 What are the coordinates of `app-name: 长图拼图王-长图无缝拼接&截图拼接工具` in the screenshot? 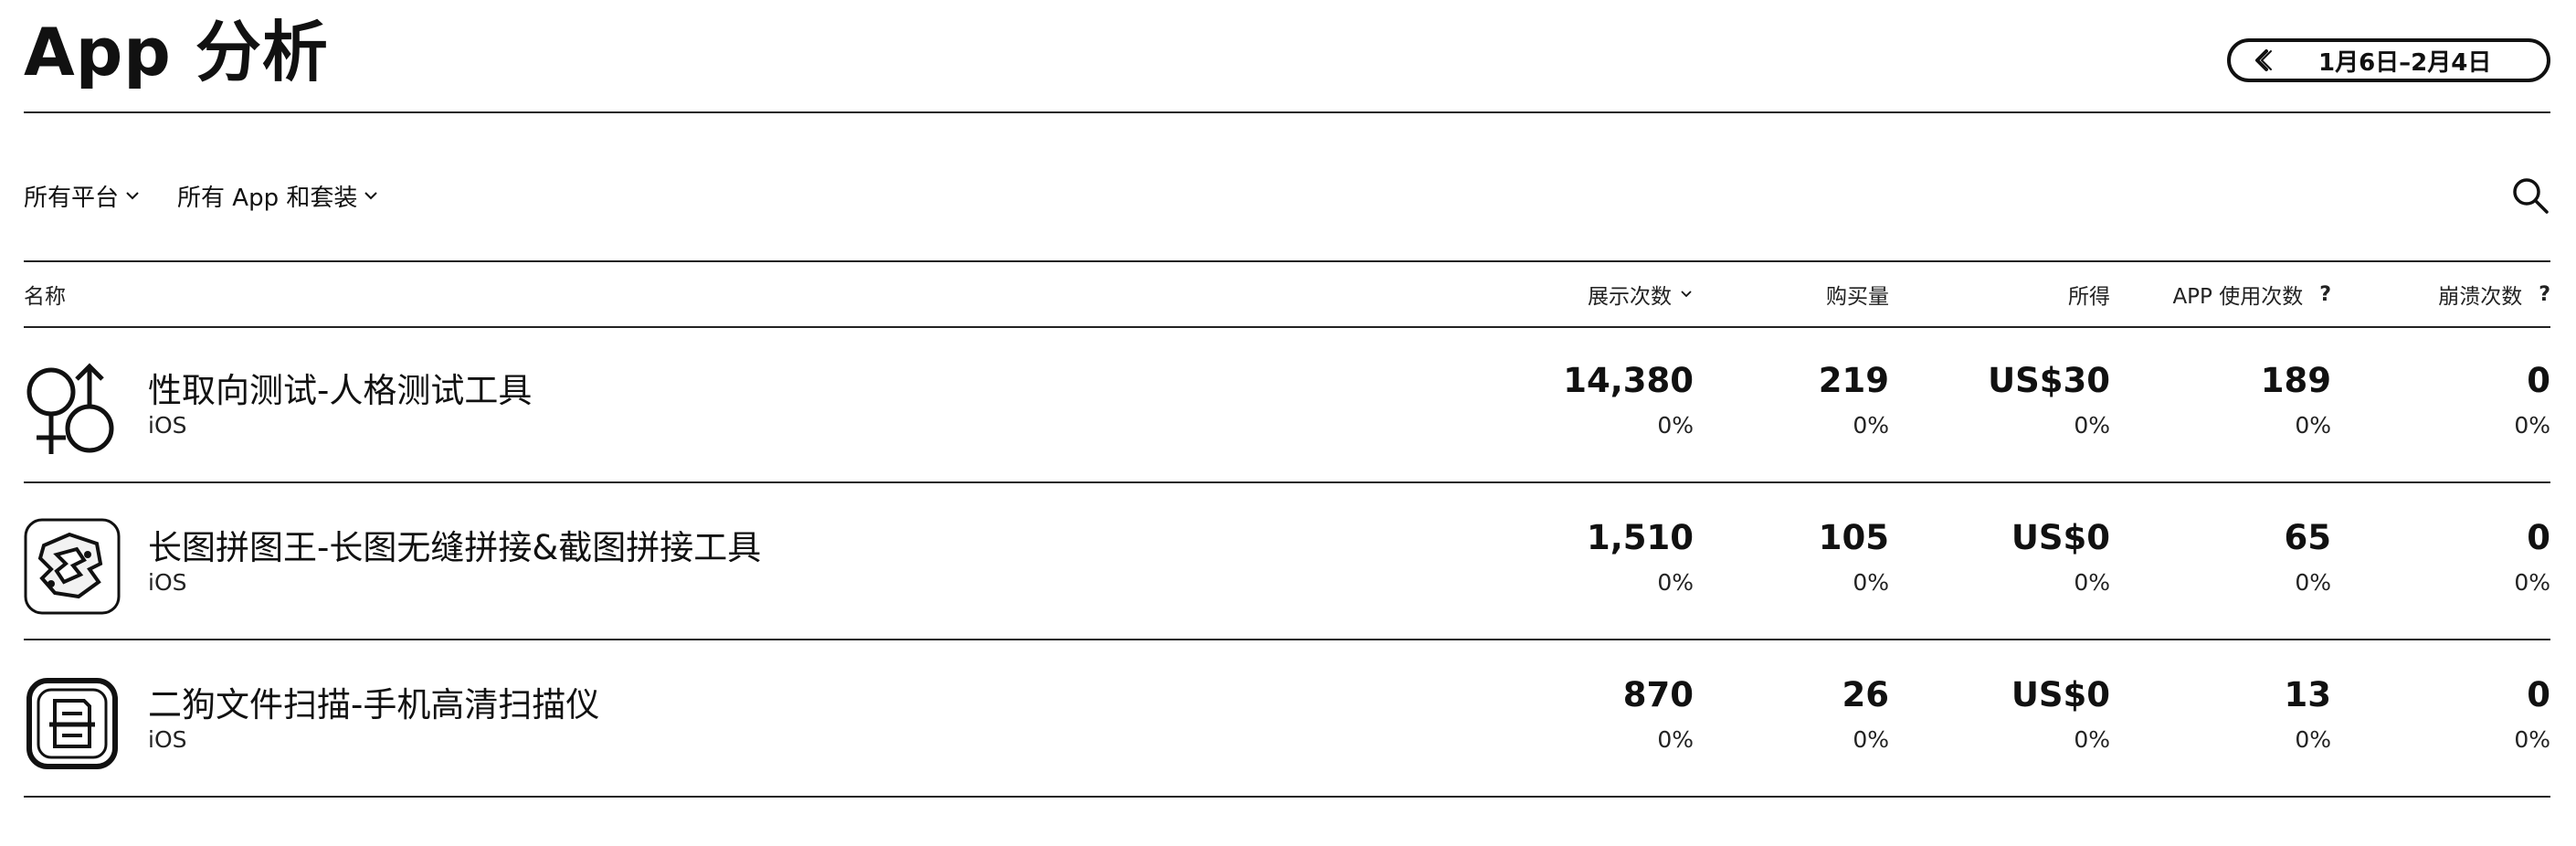 It's located at (454, 544).